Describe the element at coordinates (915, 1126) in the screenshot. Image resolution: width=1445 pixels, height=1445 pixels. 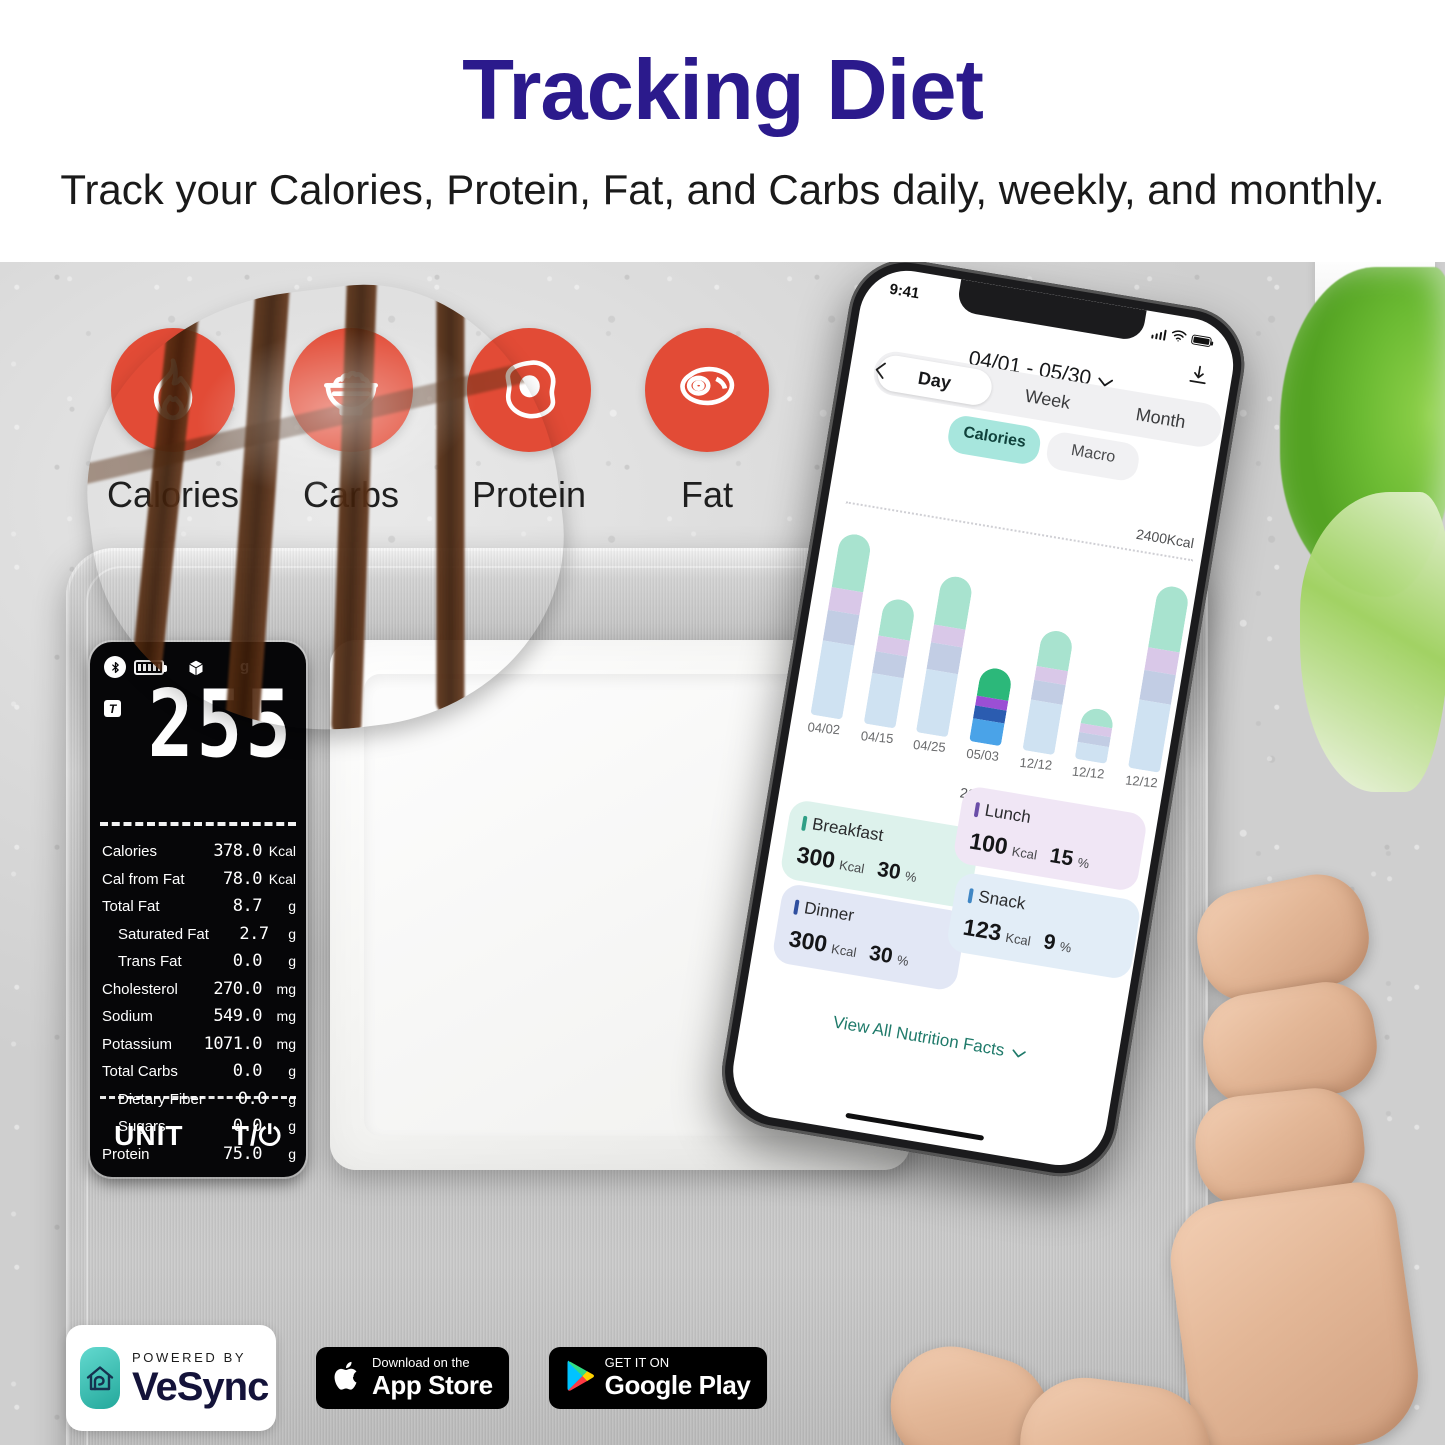
I see `home-indicator` at that location.